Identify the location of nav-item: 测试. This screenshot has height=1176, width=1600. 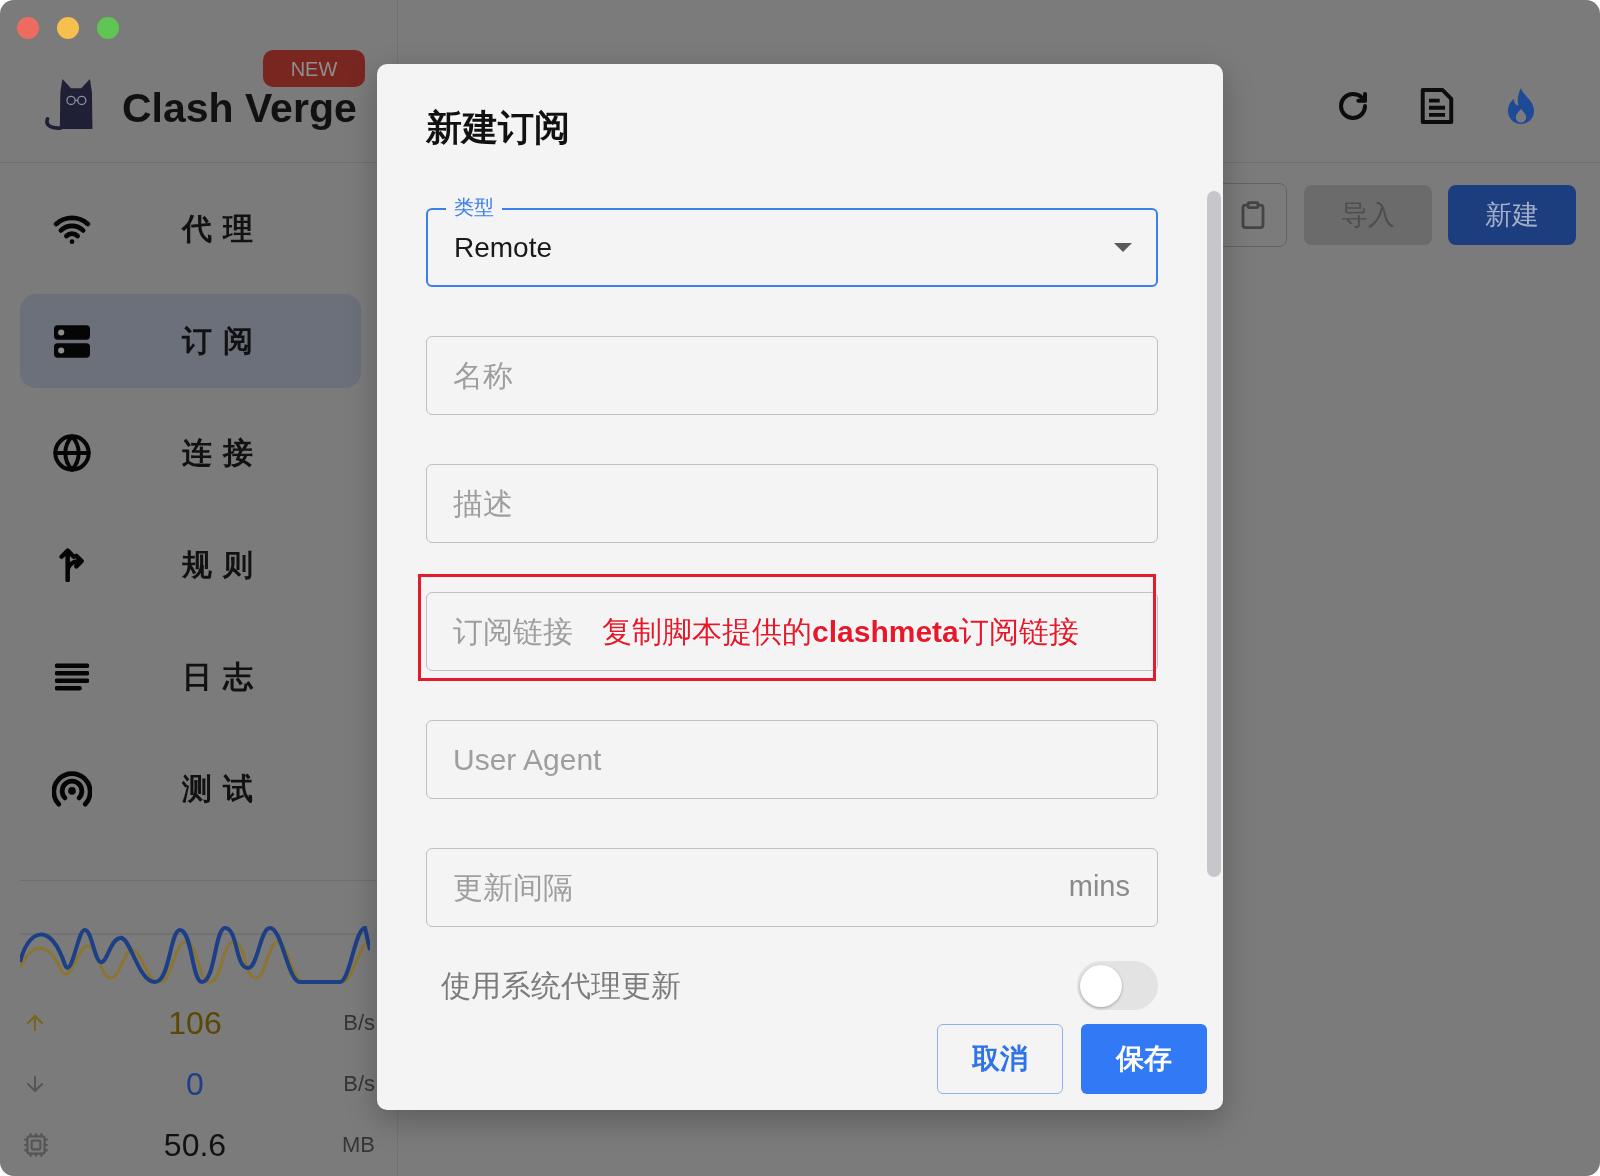
(190, 789).